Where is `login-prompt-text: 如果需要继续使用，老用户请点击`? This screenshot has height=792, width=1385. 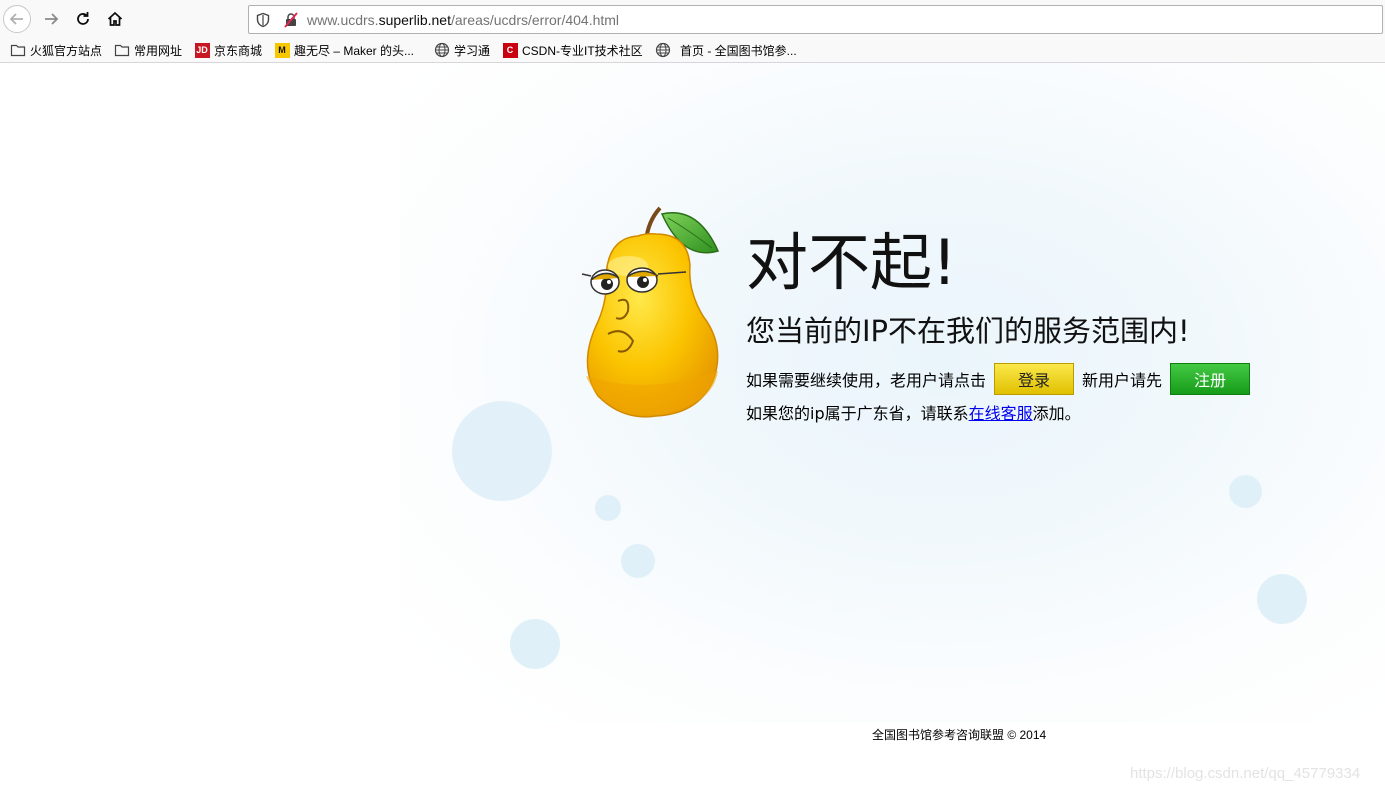
login-prompt-text: 如果需要继续使用，老用户请点击 is located at coordinates (866, 380).